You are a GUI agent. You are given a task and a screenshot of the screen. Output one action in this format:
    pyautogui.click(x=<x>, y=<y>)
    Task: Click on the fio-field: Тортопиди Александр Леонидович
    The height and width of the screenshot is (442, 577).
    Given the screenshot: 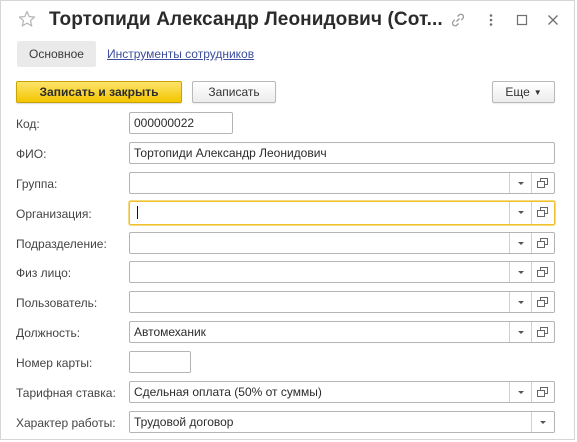 What is the action you would take?
    pyautogui.click(x=342, y=153)
    